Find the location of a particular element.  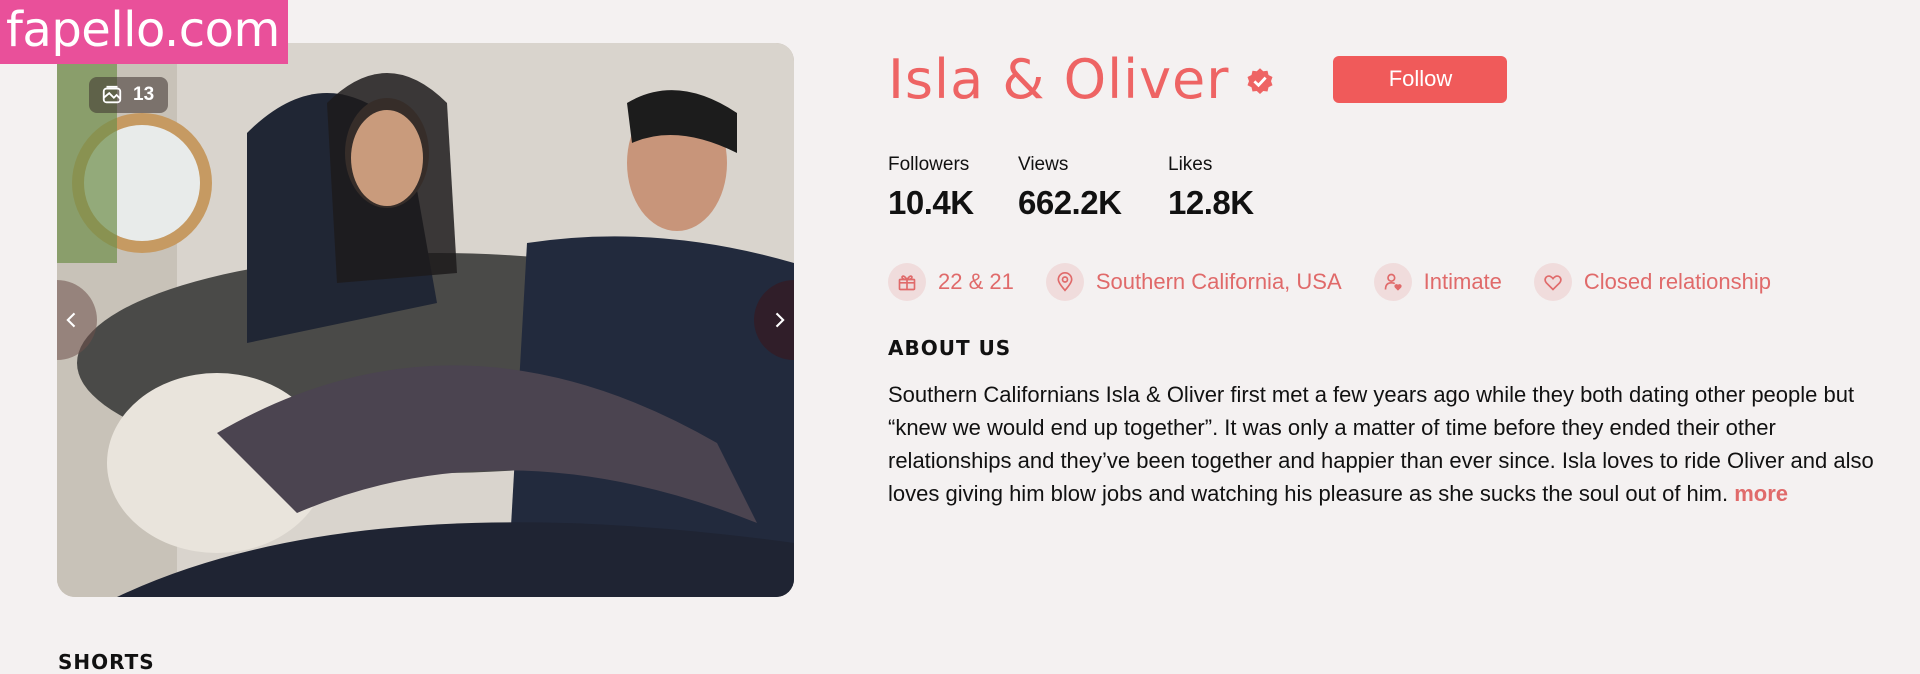

stat-value: 662.2K is located at coordinates (1070, 202).